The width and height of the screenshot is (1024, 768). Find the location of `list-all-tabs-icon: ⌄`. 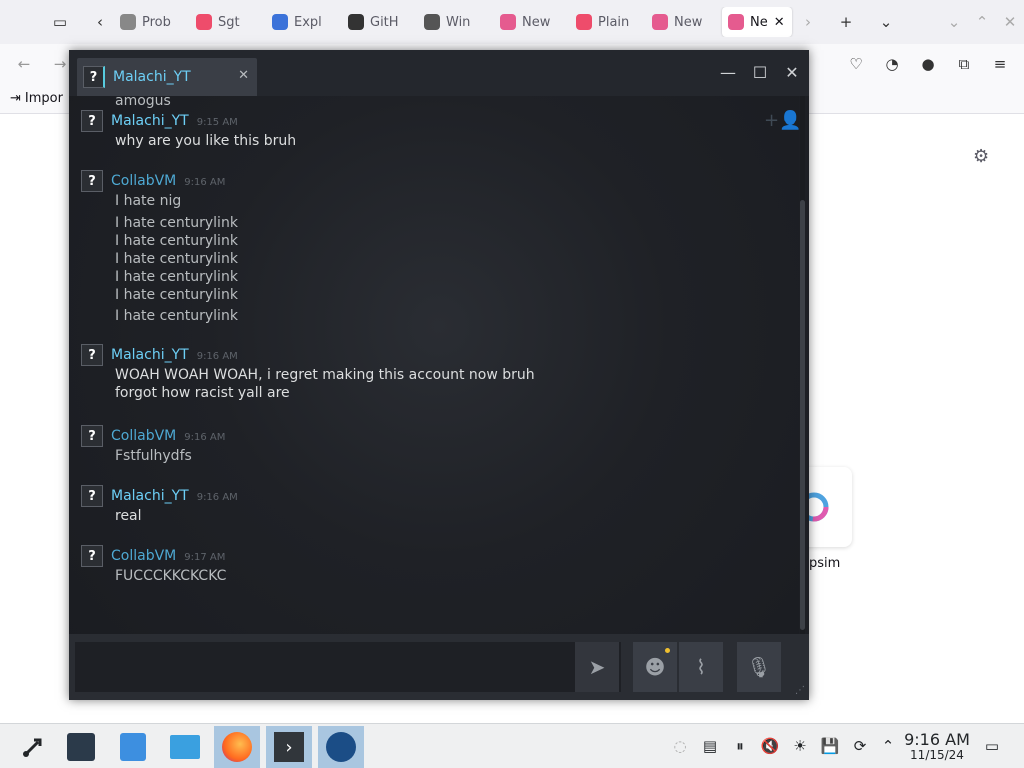

list-all-tabs-icon: ⌄ is located at coordinates (886, 22).